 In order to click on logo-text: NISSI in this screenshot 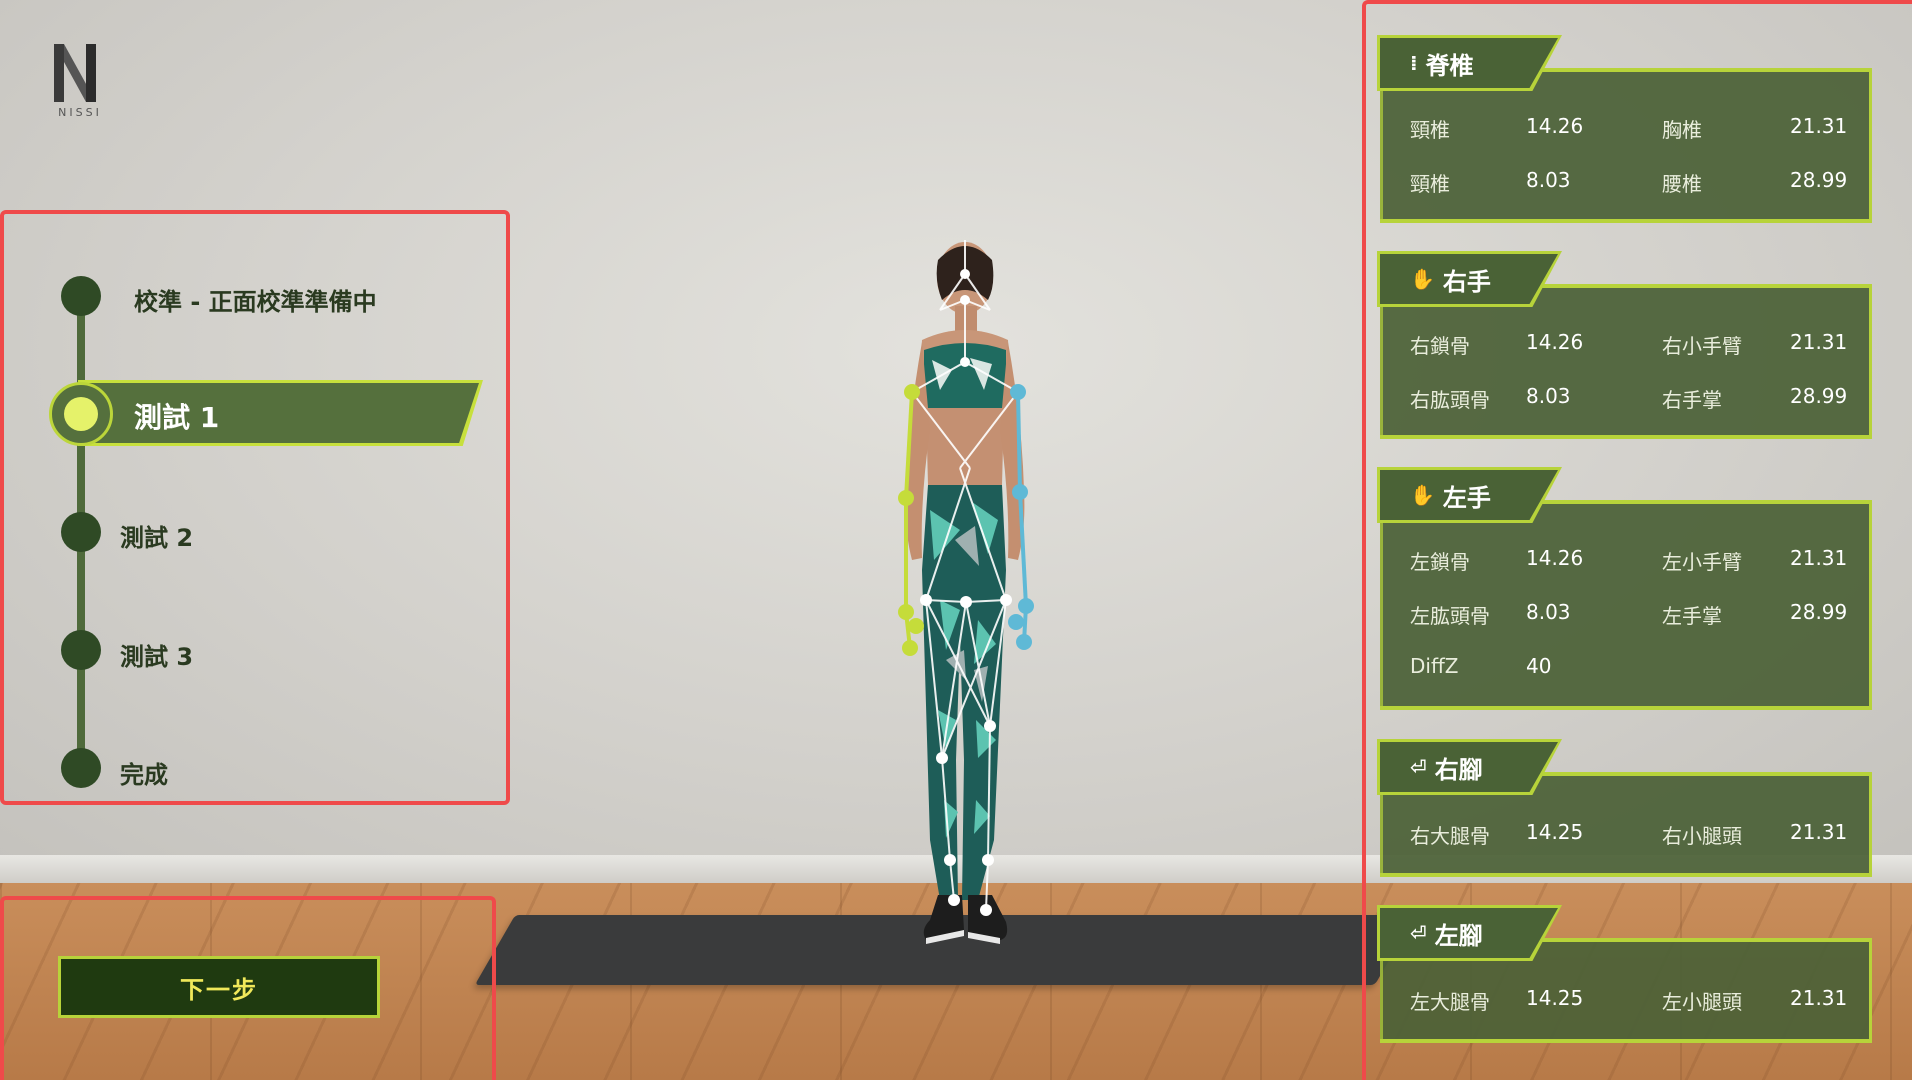, I will do `click(80, 112)`.